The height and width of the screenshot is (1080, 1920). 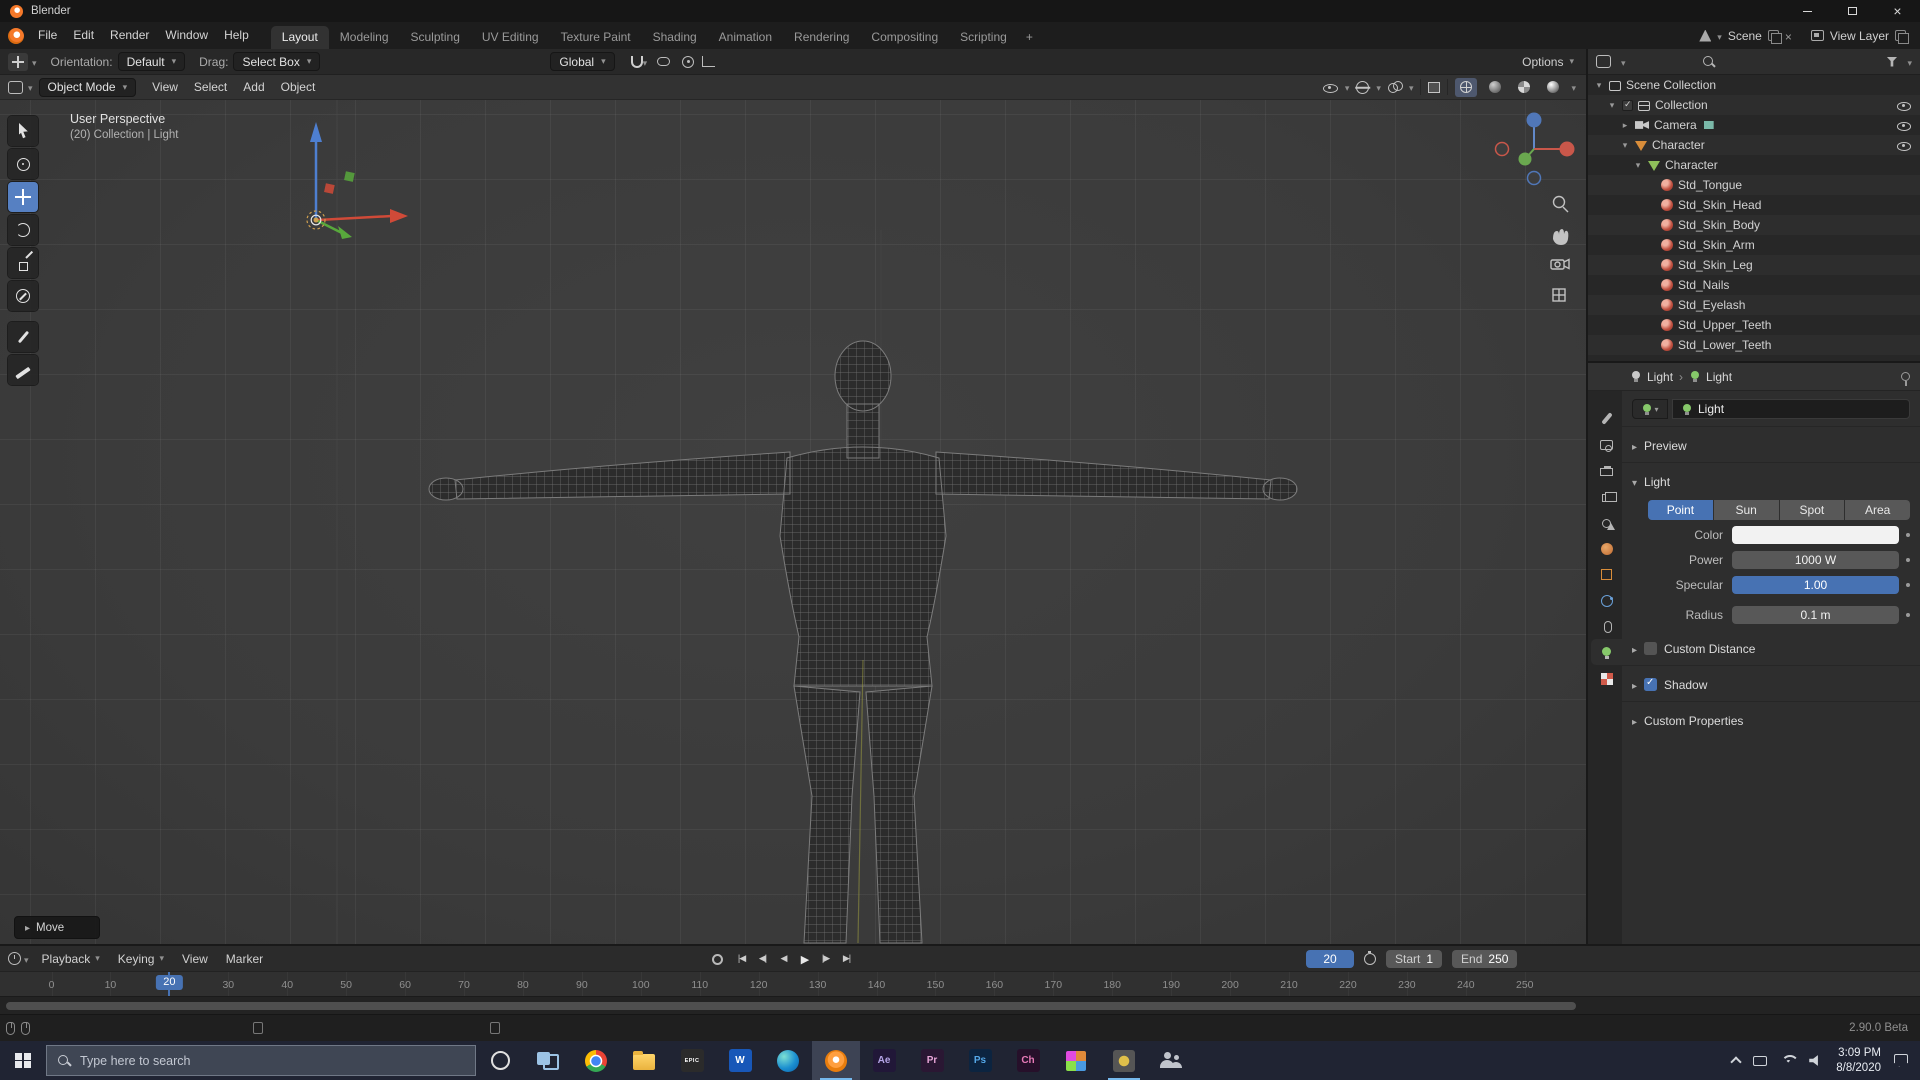 I want to click on workspace-tab-animation: Animation, so click(x=745, y=37).